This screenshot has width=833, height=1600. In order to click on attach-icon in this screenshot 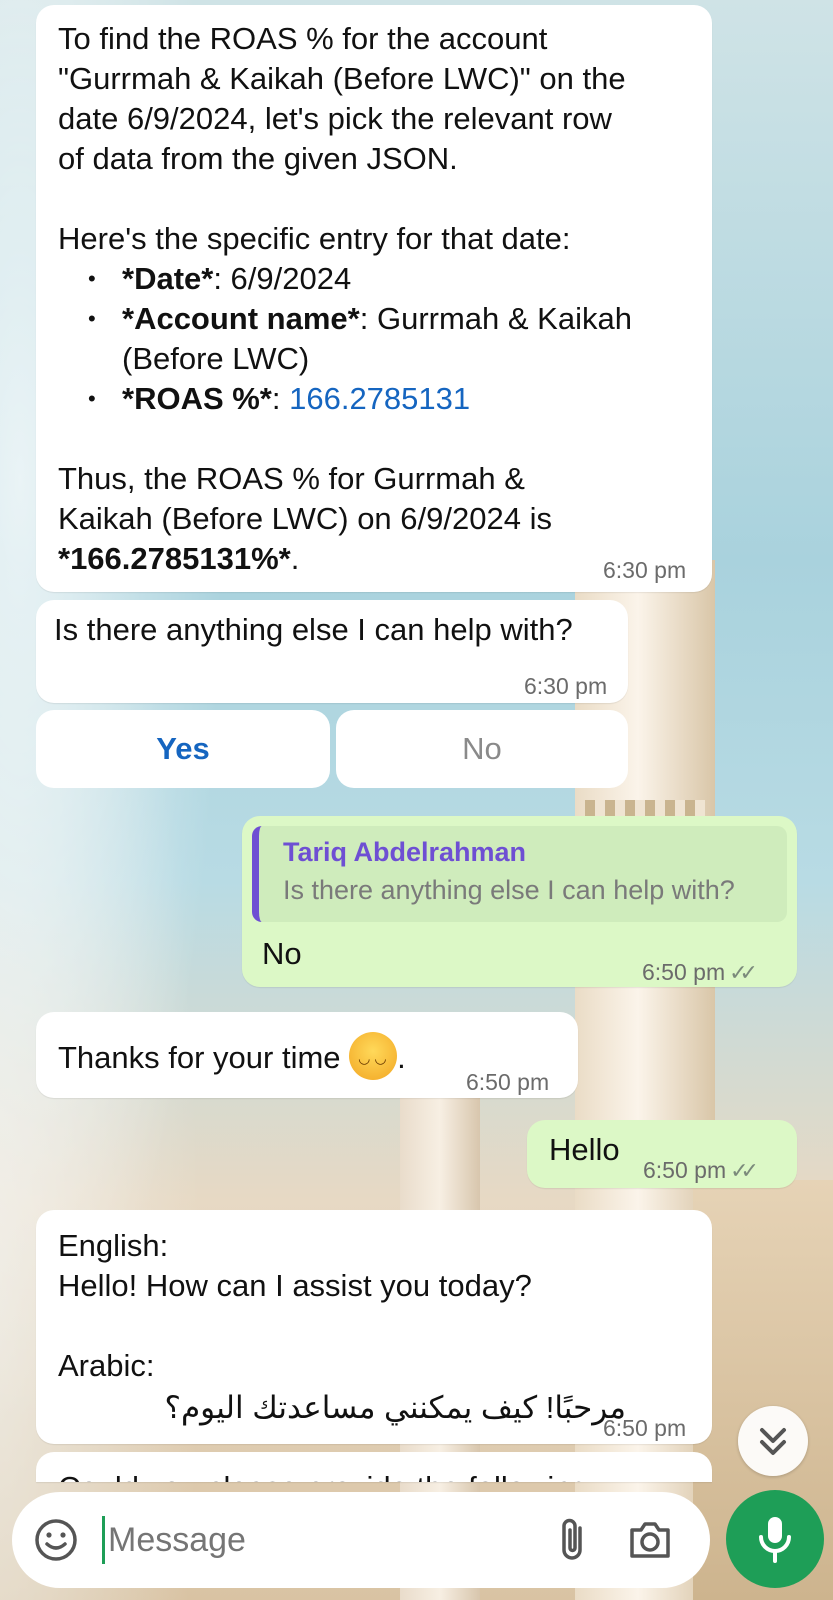, I will do `click(572, 1540)`.